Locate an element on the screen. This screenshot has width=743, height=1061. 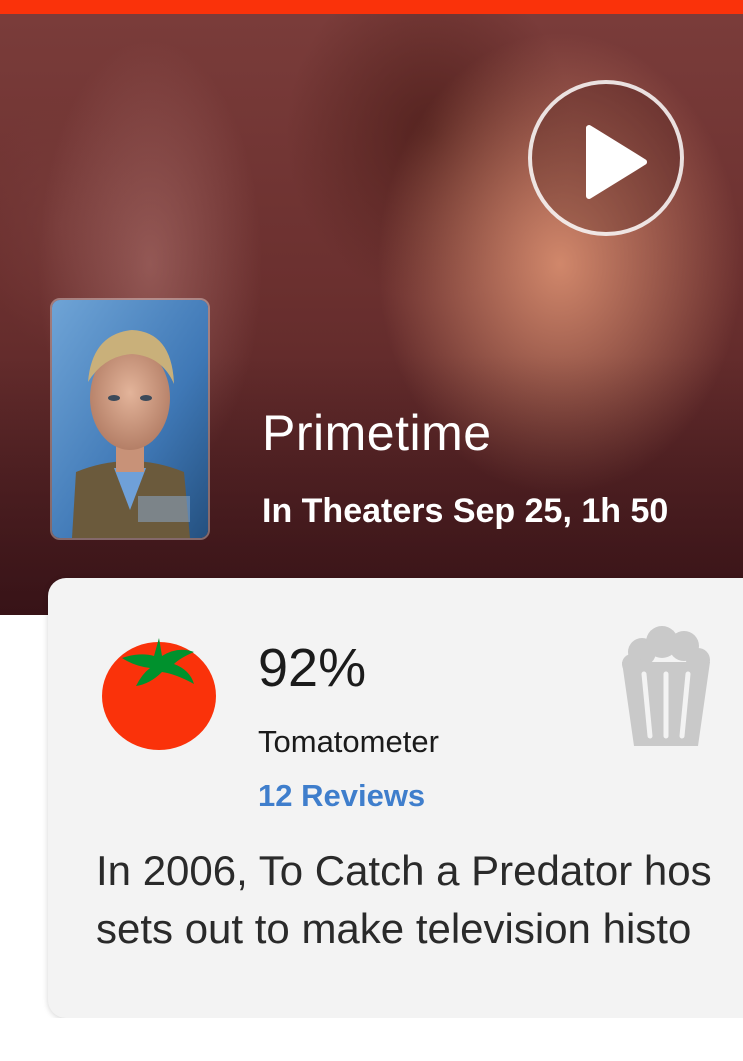
movie-title: Primetime is located at coordinates (377, 433).